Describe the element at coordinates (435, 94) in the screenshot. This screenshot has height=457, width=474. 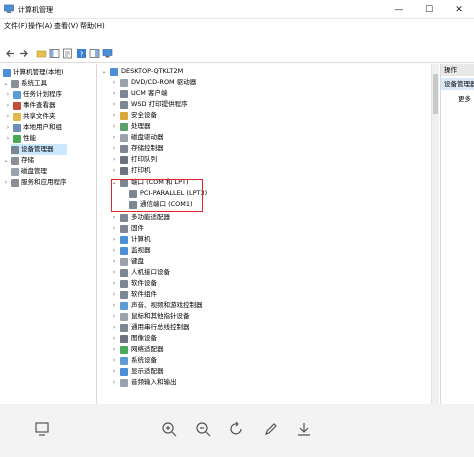
I see `scrollbar-thumb` at that location.